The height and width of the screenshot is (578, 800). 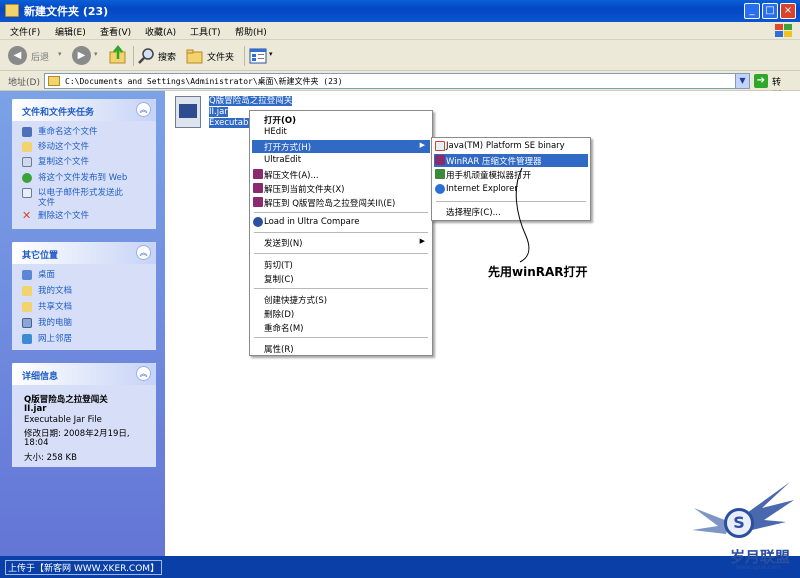 I want to click on menu-tools: 工具(T), so click(x=205, y=31).